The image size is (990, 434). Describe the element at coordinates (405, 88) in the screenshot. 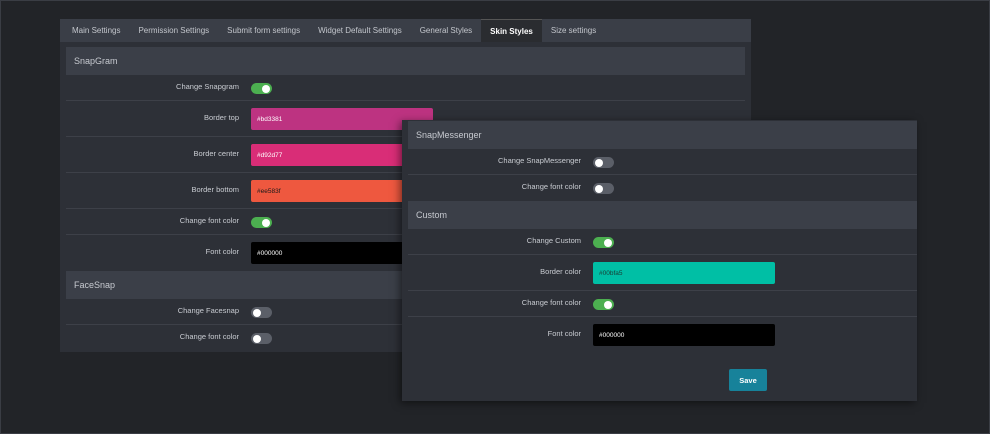

I see `snapgram-toggle-row: Change Snapgram` at that location.